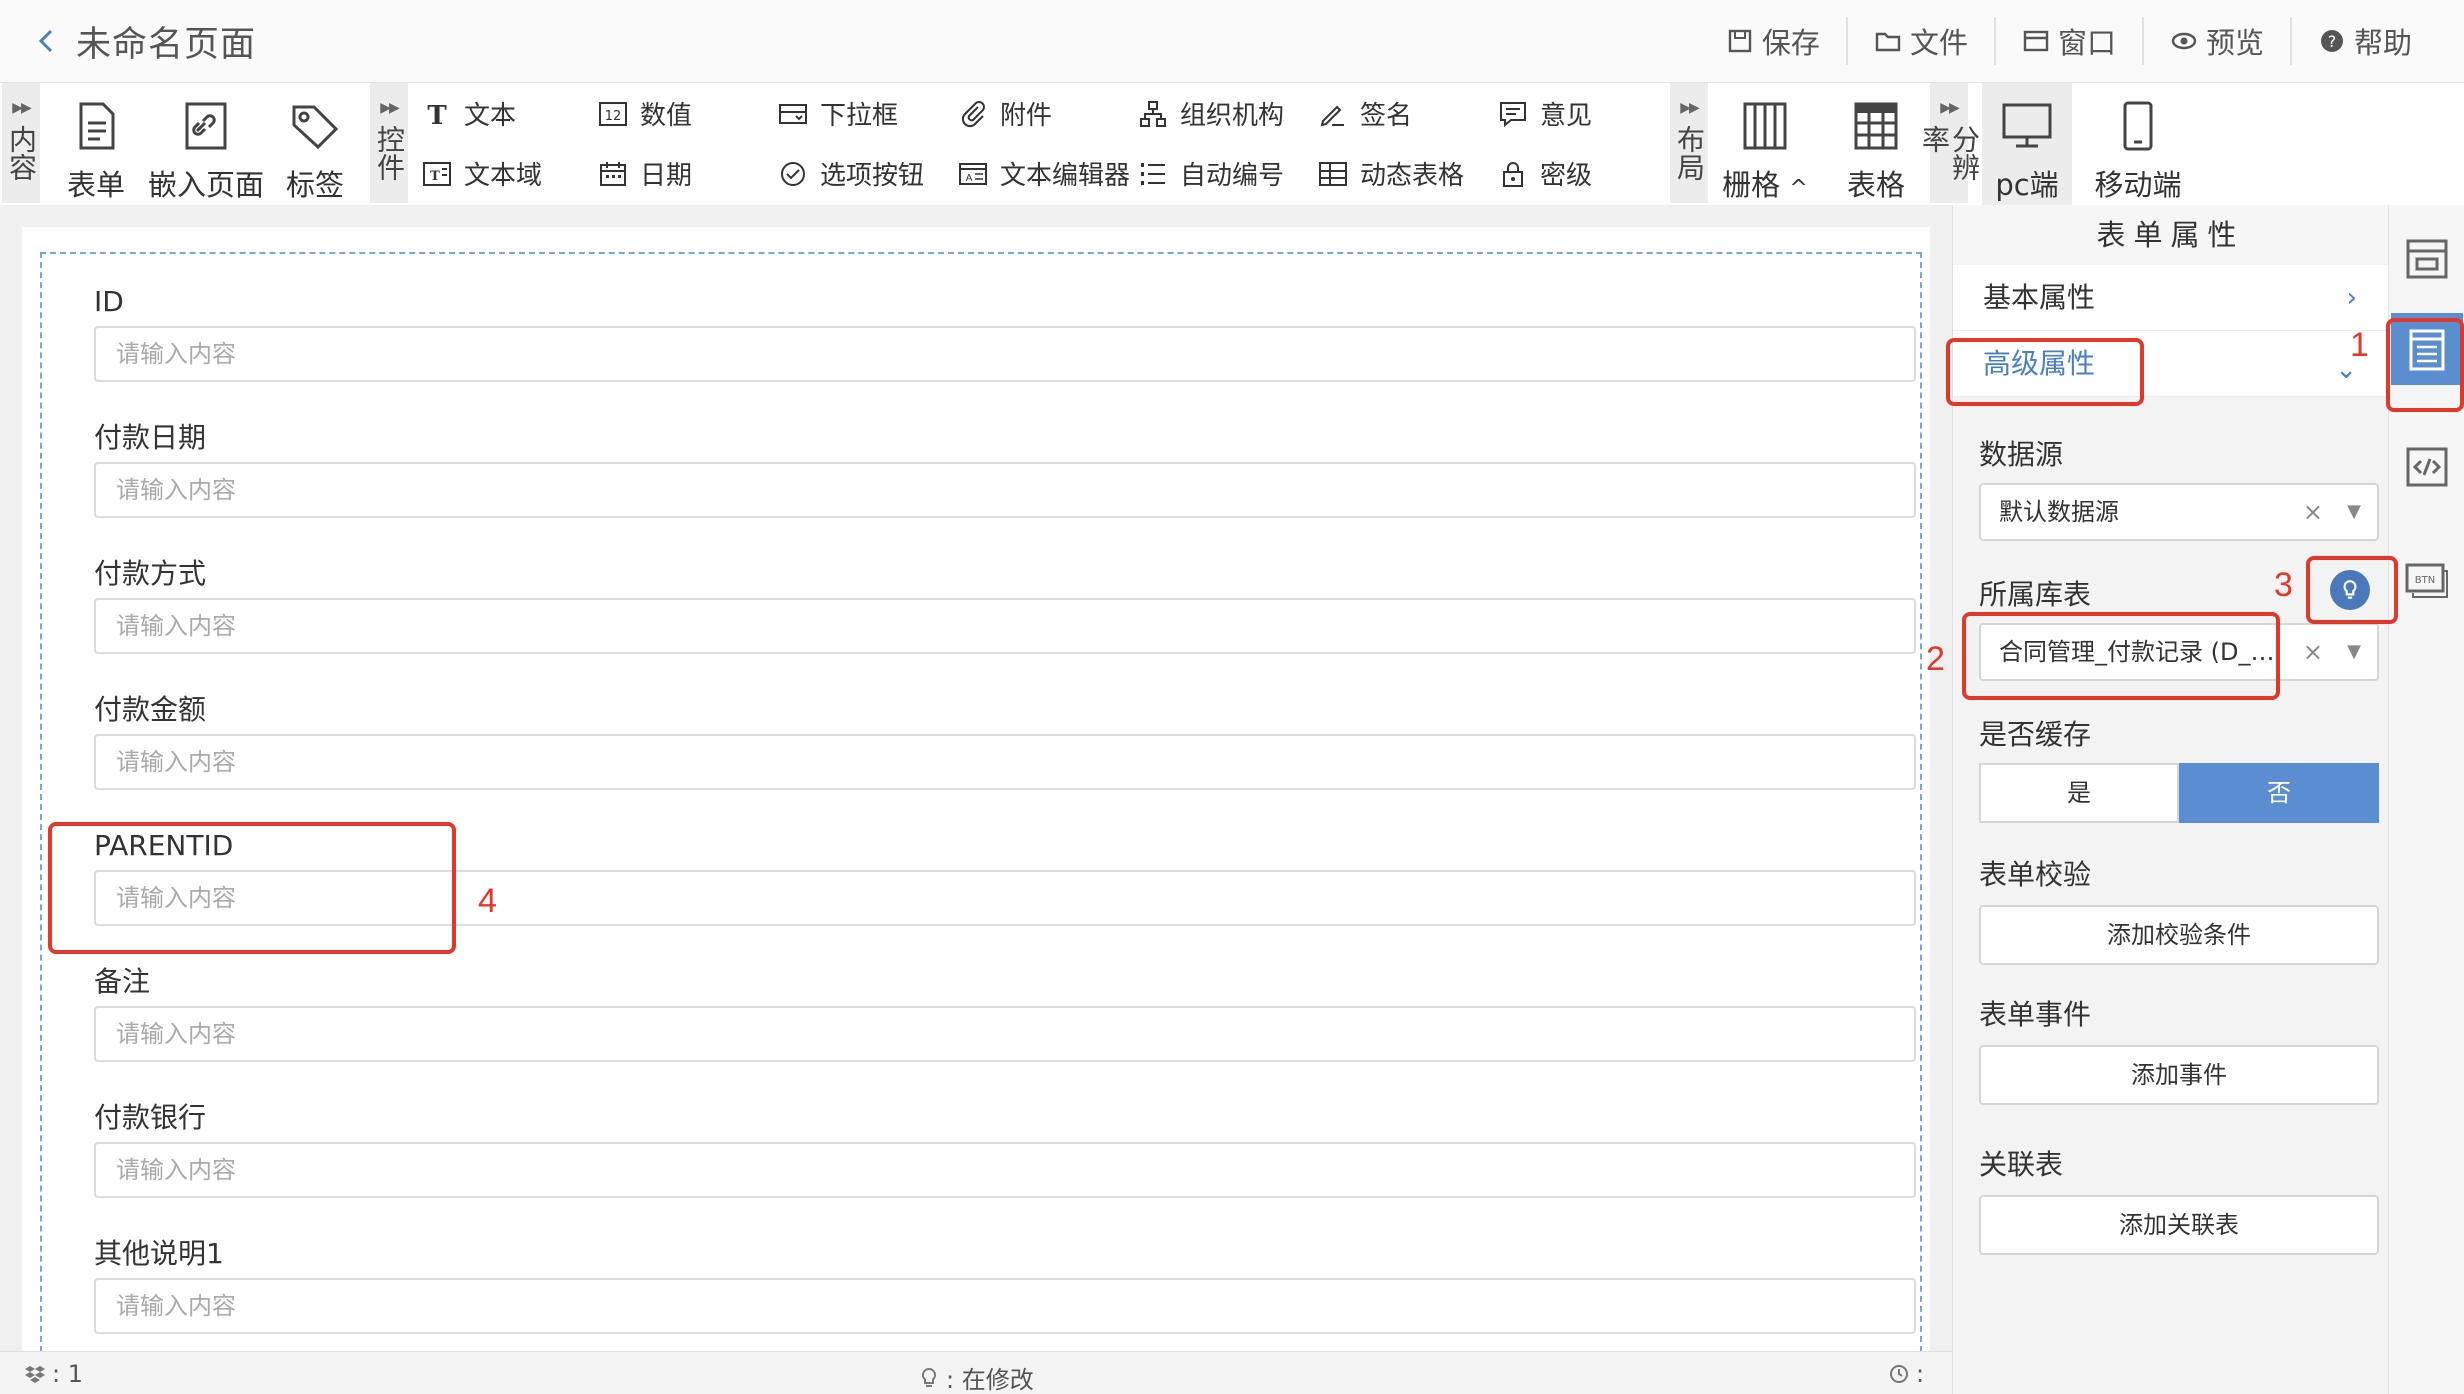 This screenshot has width=2464, height=1394. What do you see at coordinates (389, 108) in the screenshot?
I see `expand-arrows-icon: ▶▶` at bounding box center [389, 108].